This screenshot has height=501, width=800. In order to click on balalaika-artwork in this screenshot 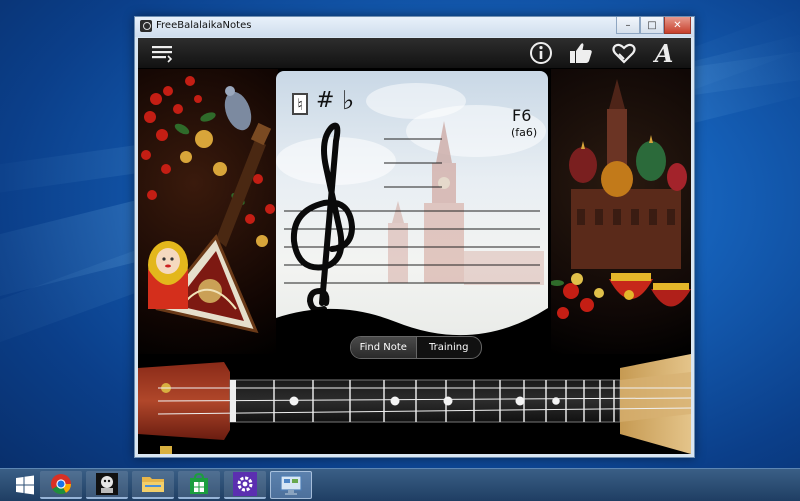, I will do `click(208, 211)`.